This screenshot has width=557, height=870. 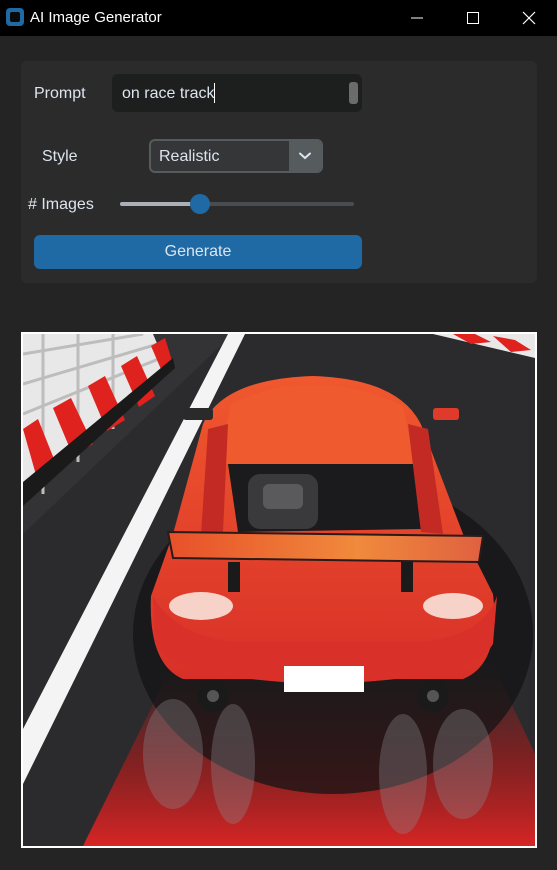 What do you see at coordinates (168, 93) in the screenshot?
I see `prompt-input-value: on race track` at bounding box center [168, 93].